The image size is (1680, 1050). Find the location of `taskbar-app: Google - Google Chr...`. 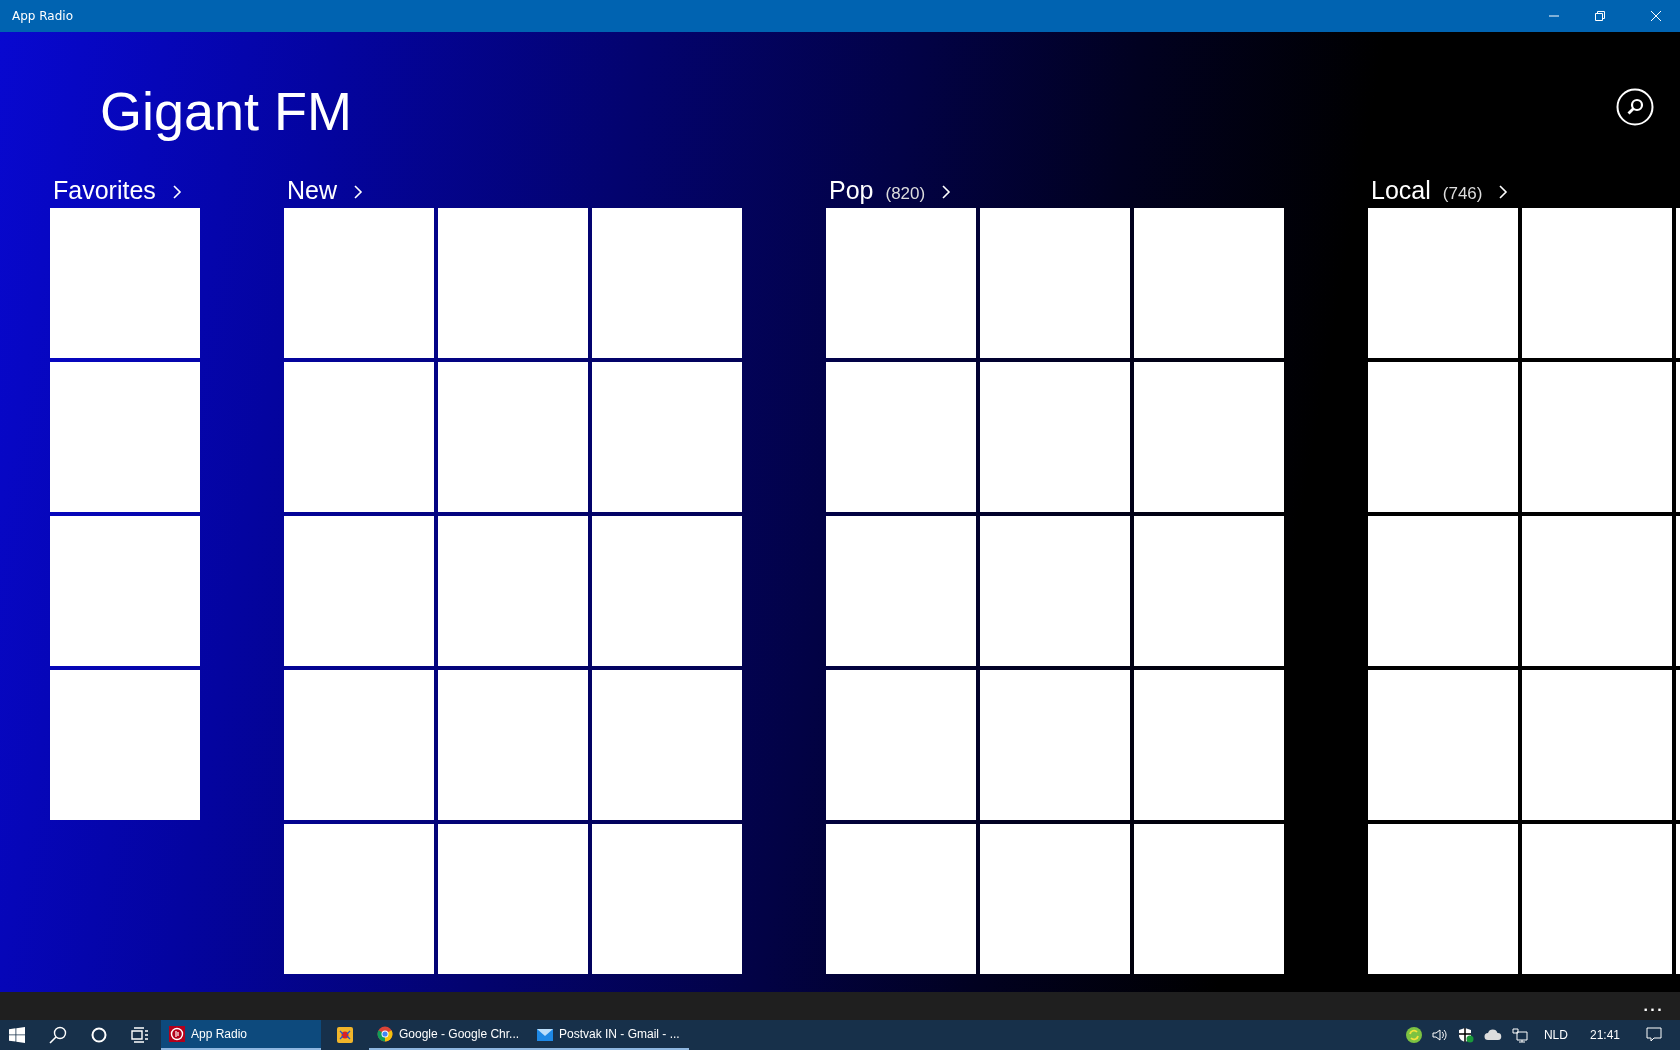

taskbar-app: Google - Google Chr... is located at coordinates (449, 1035).